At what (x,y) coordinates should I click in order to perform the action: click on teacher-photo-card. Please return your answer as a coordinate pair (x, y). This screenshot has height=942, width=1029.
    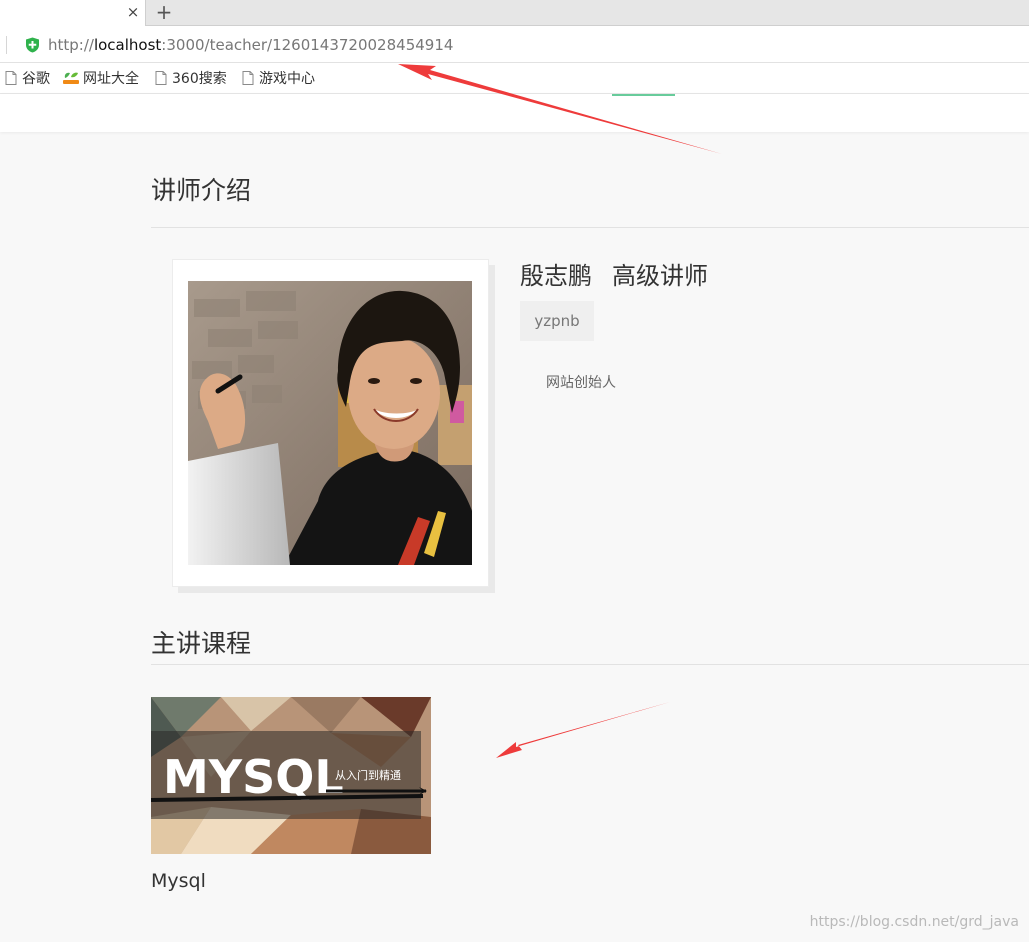
    Looking at the image, I should click on (330, 423).